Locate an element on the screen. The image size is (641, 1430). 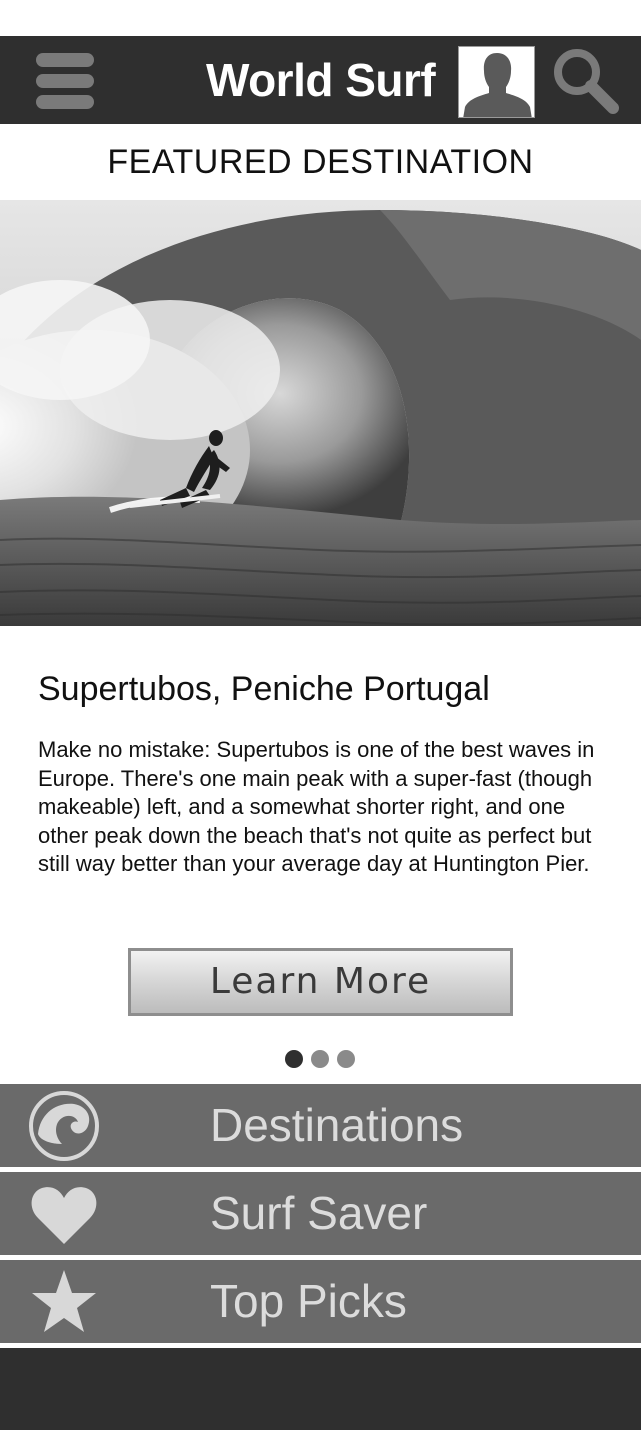
wave-icon is located at coordinates (64, 1126).